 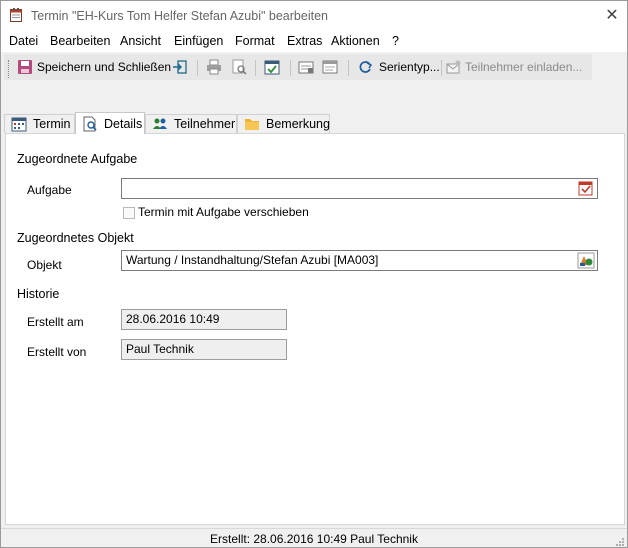 I want to click on save-close-button: Speichern und Schließen, so click(x=94, y=67).